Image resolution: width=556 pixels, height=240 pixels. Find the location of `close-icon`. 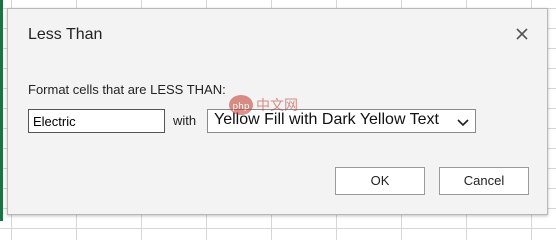

close-icon is located at coordinates (522, 34).